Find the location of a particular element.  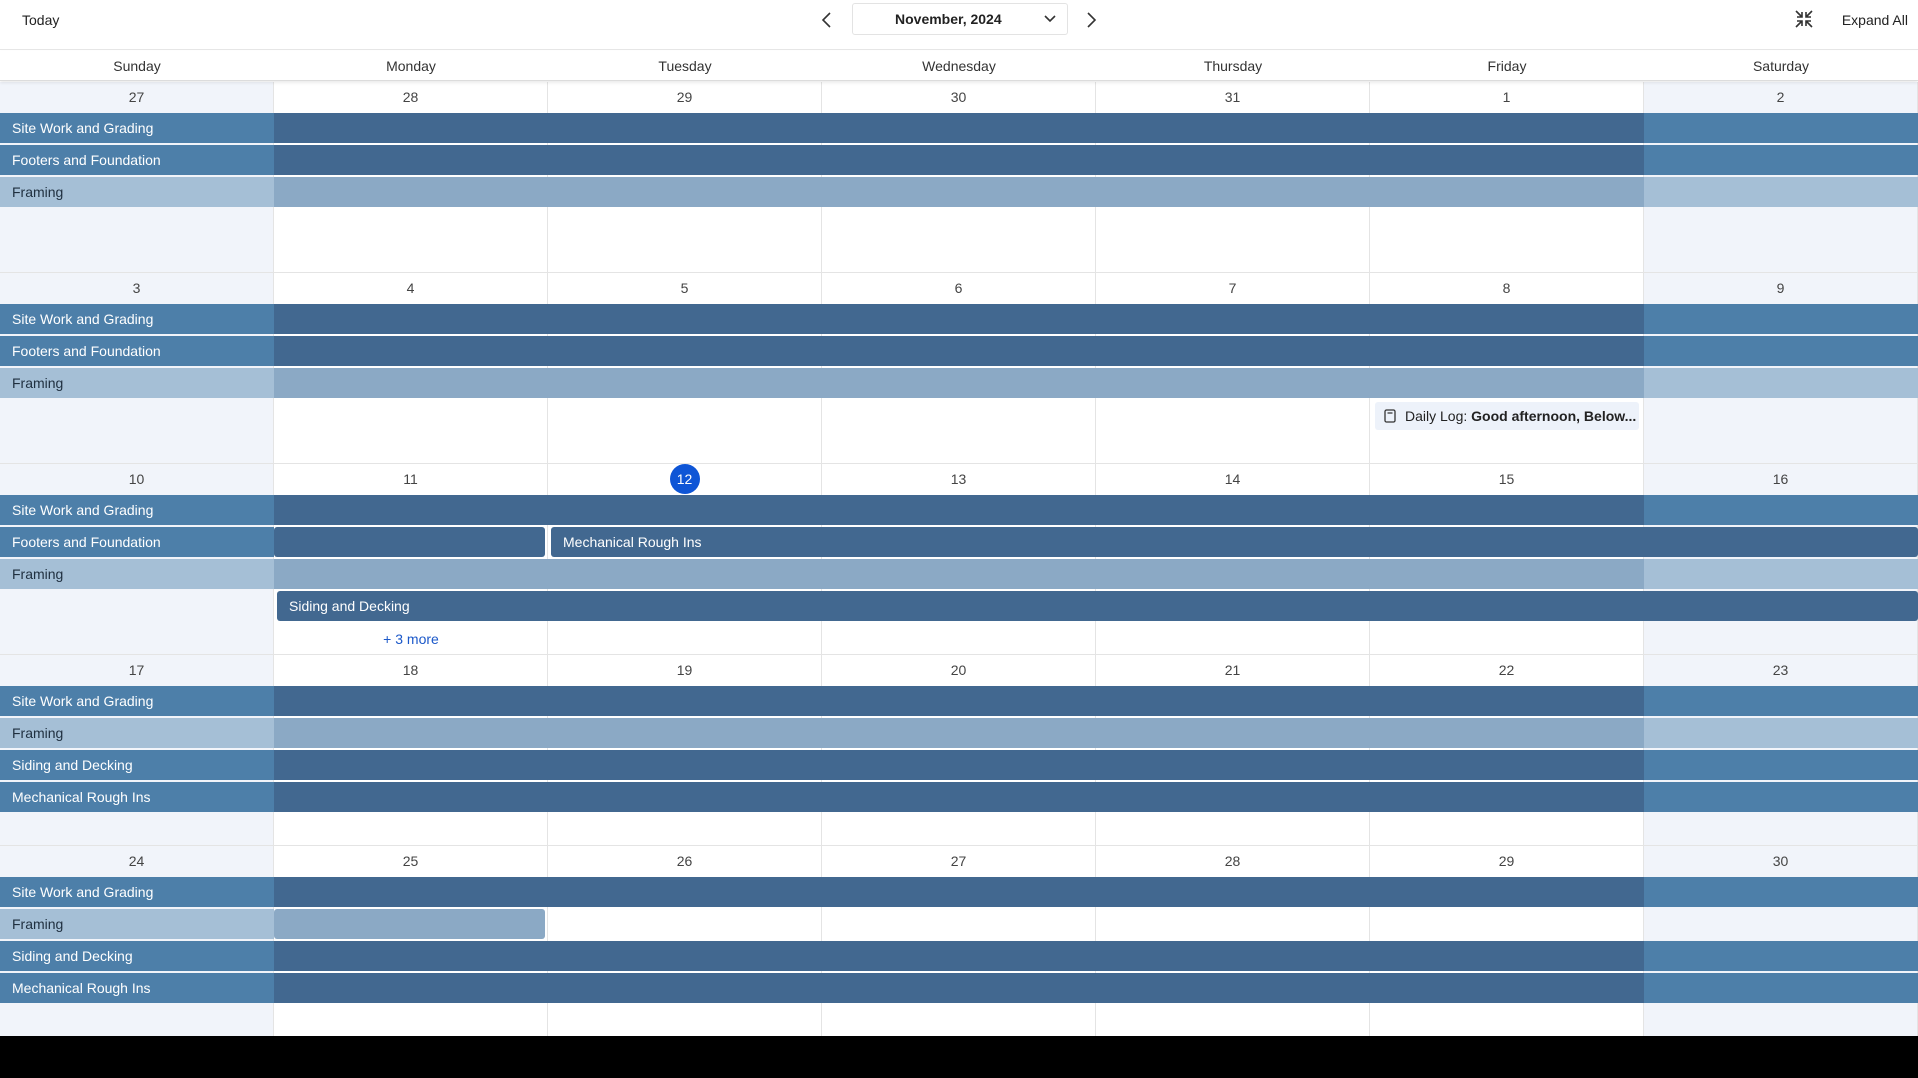

day-number: 14 is located at coordinates (1232, 479).